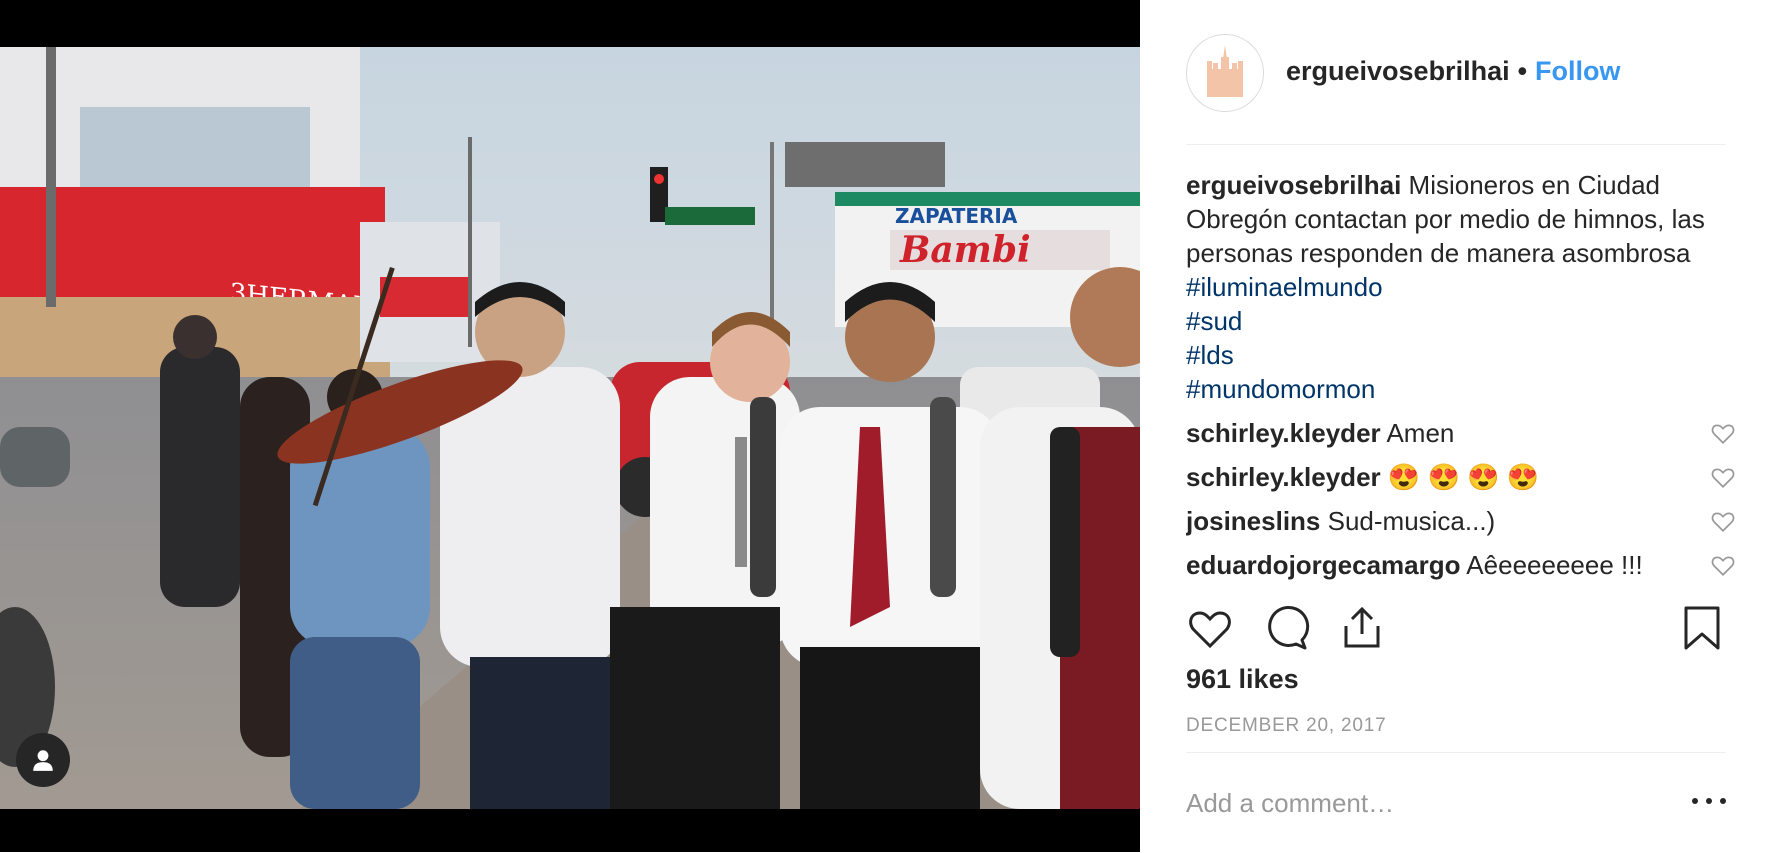 The image size is (1772, 853). Describe the element at coordinates (1456, 89) in the screenshot. I see `post-header: ergueivosebrilhai • Follow` at that location.